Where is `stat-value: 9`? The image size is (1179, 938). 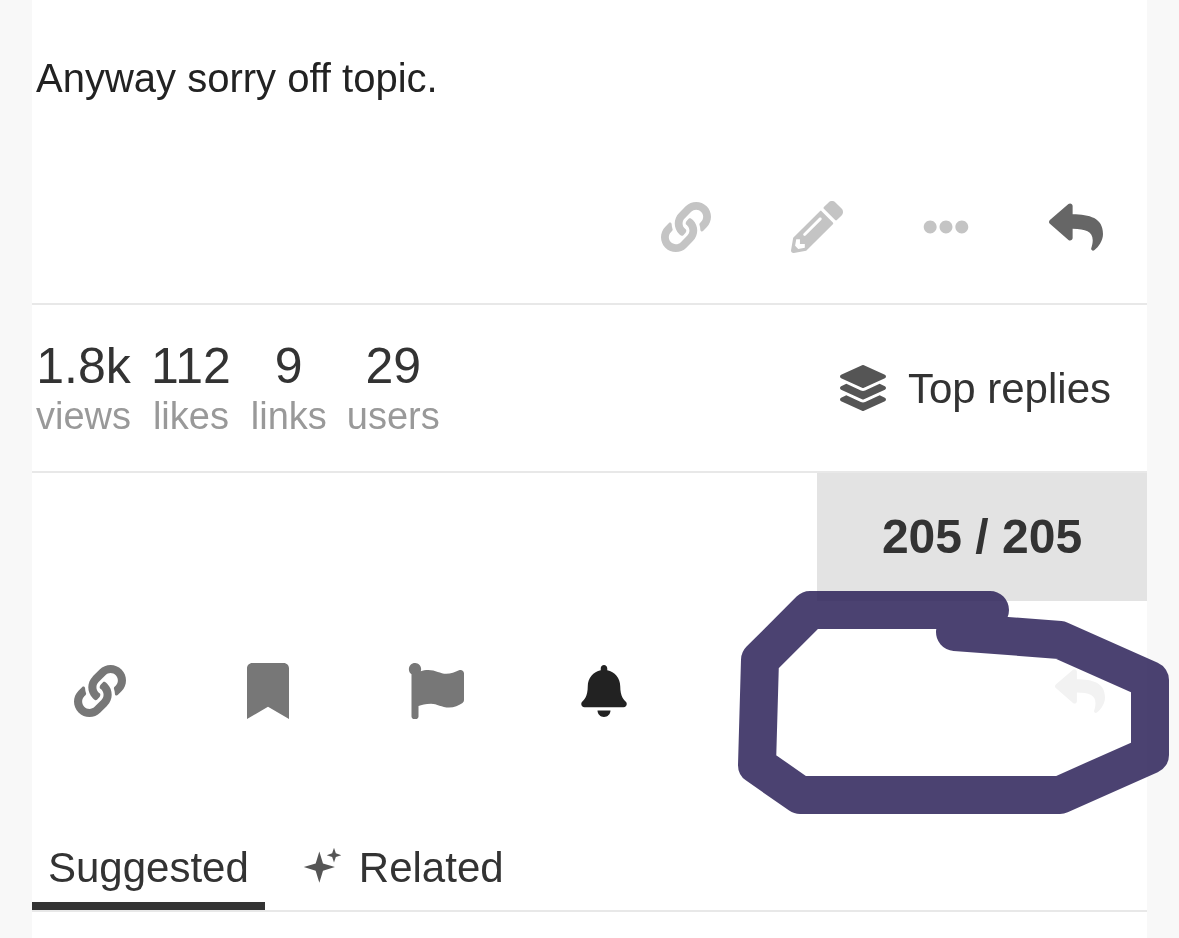 stat-value: 9 is located at coordinates (288, 366).